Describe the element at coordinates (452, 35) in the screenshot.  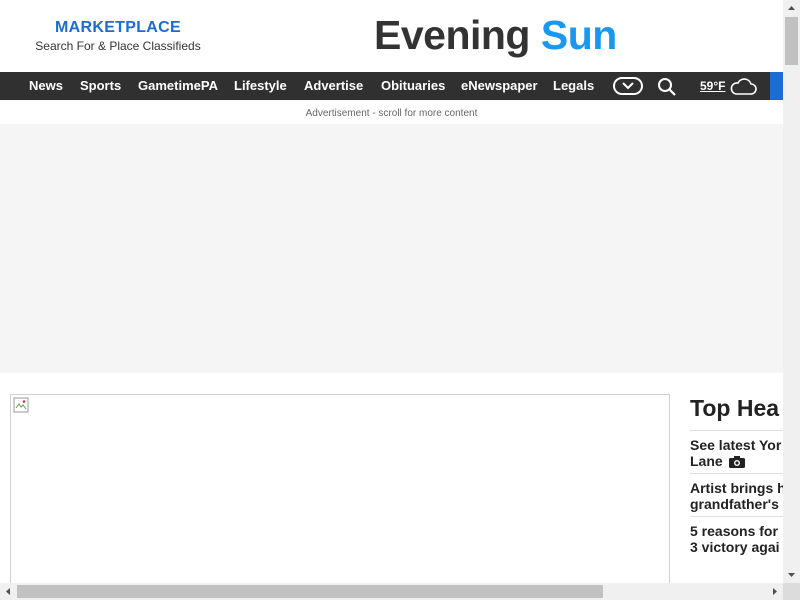
I see `logo-word-evening: Evening` at that location.